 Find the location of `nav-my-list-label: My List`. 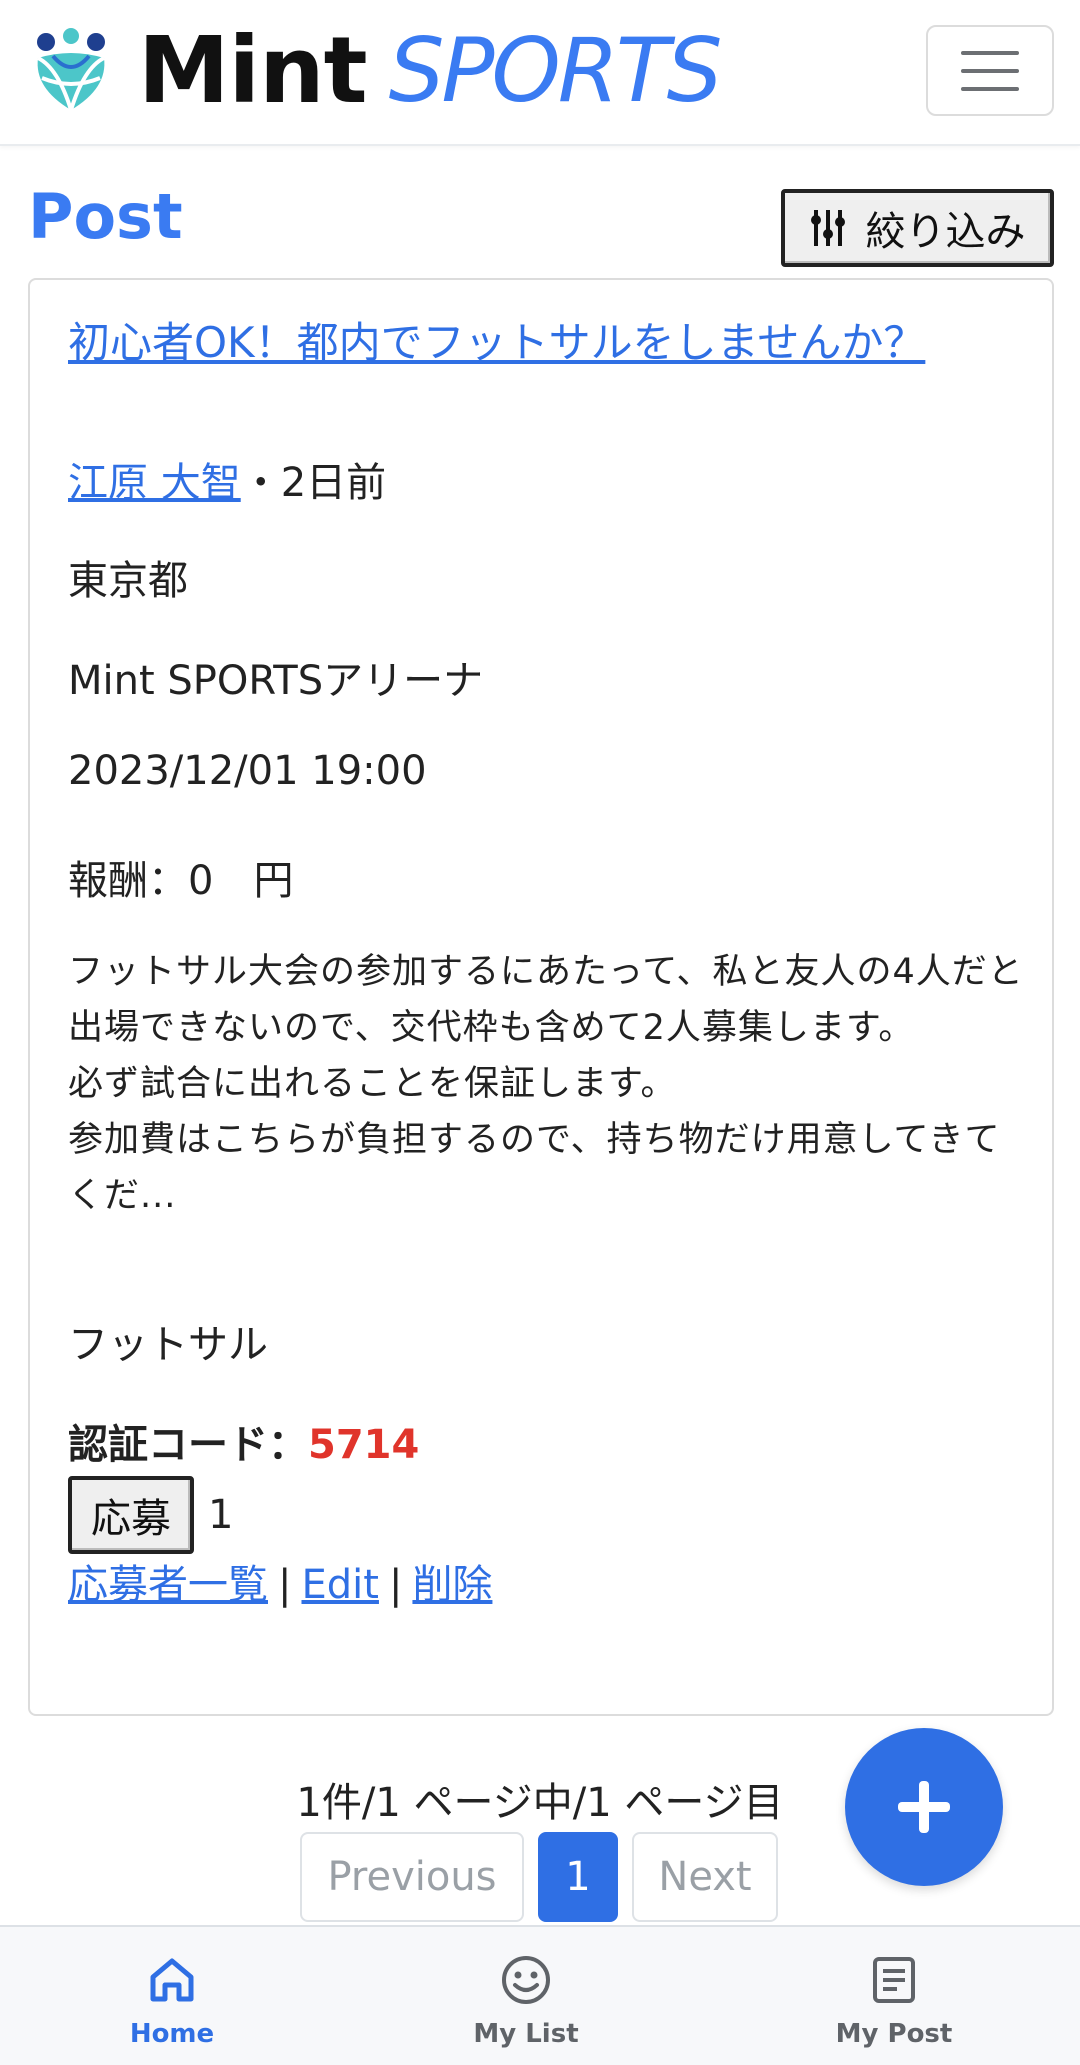

nav-my-list-label: My List is located at coordinates (526, 2034).